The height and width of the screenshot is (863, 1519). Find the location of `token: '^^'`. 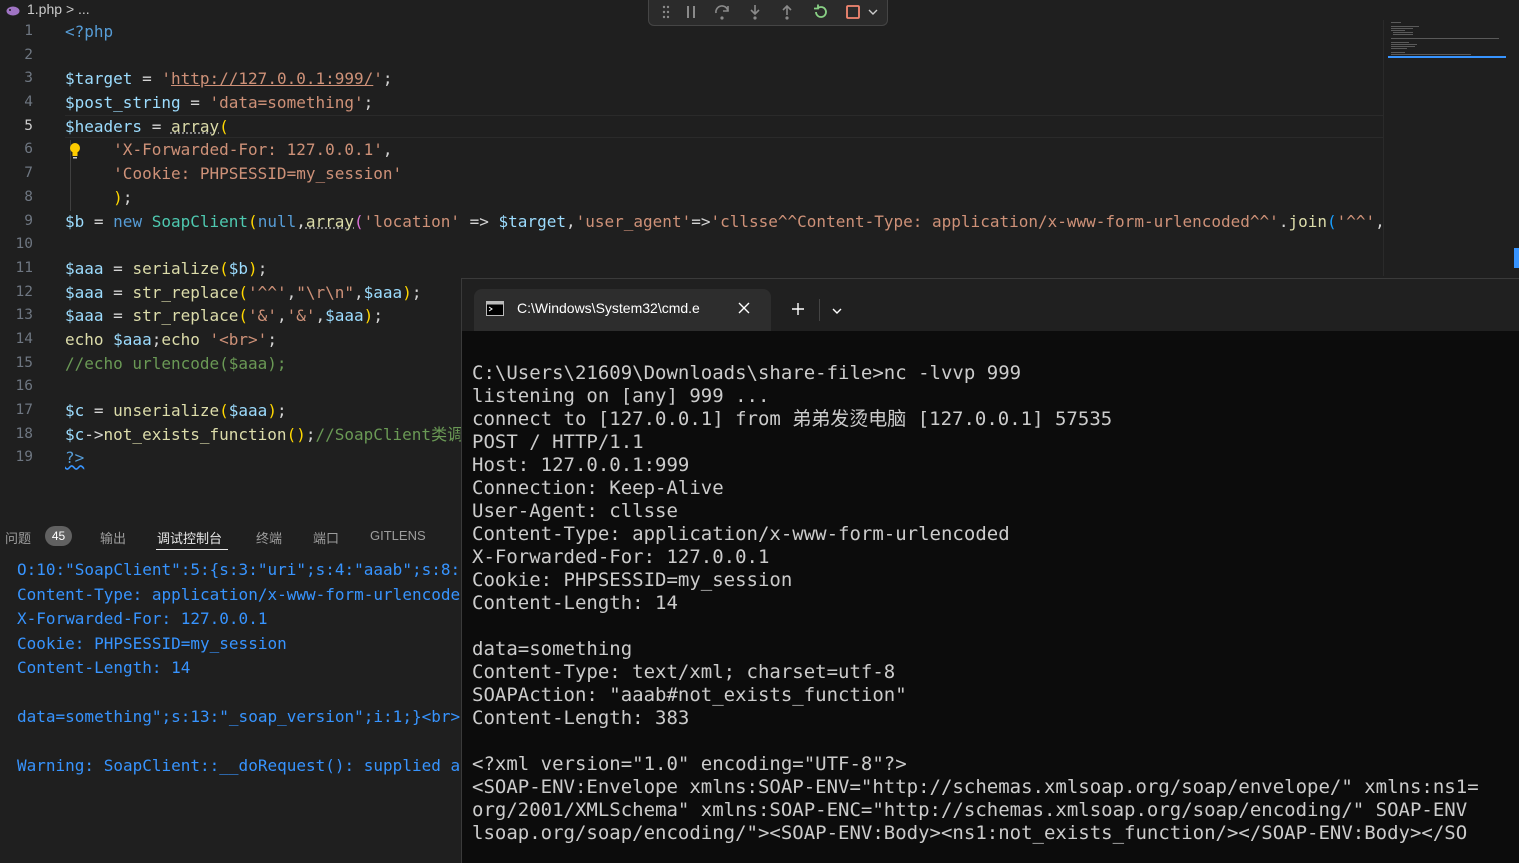

token: '^^' is located at coordinates (267, 292).